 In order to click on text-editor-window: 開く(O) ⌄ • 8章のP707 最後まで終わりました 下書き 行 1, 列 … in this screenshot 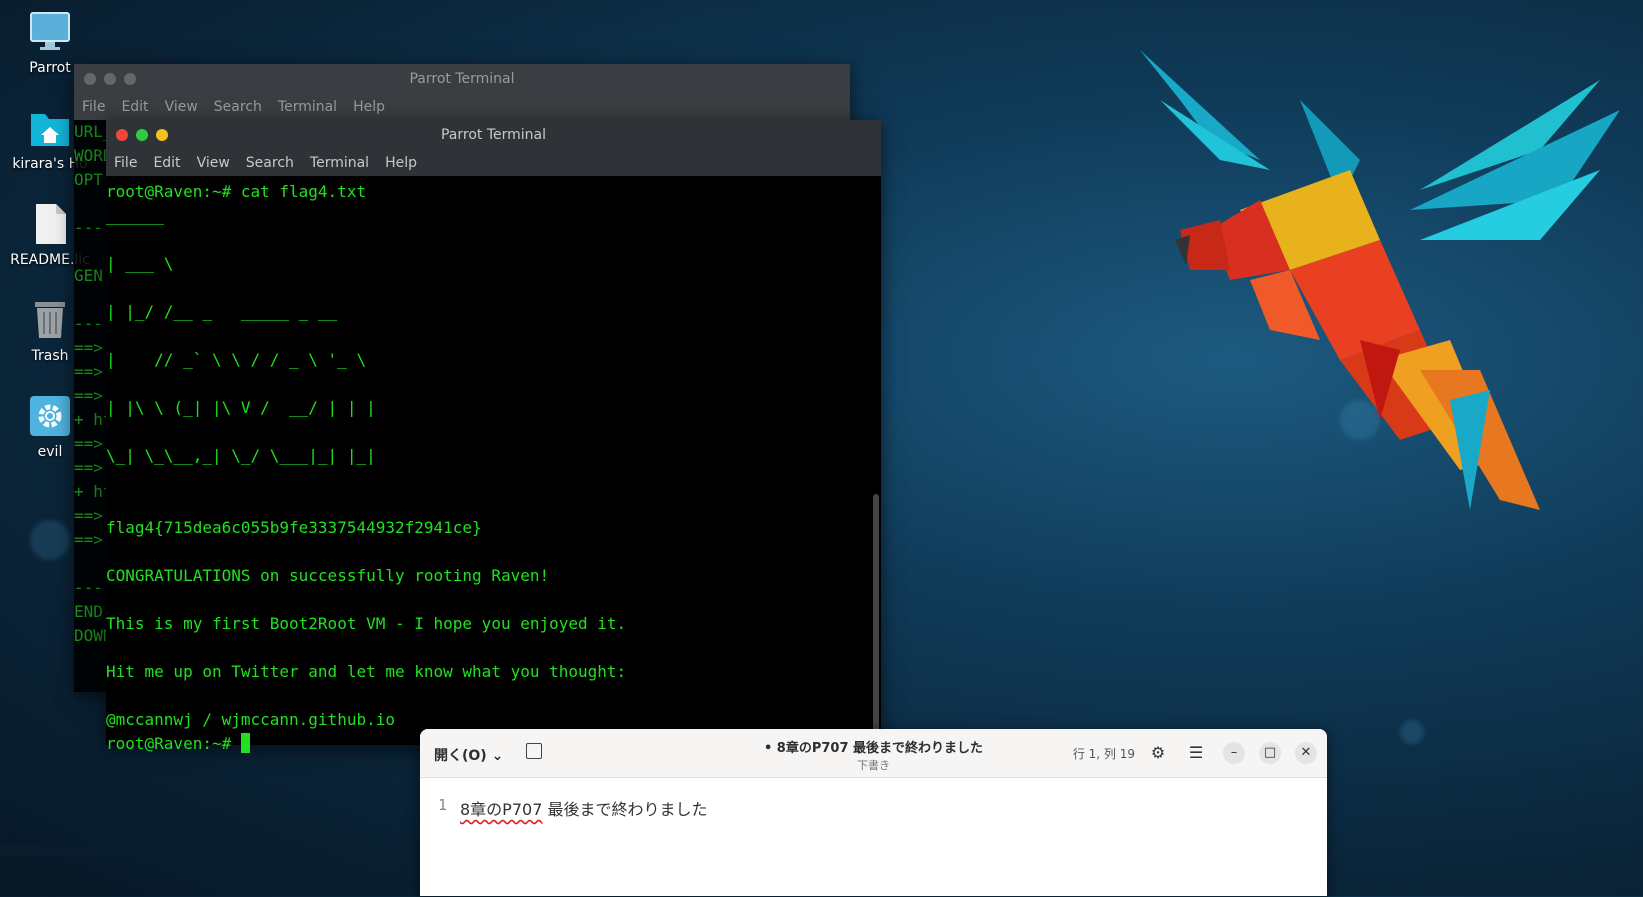, I will do `click(873, 812)`.